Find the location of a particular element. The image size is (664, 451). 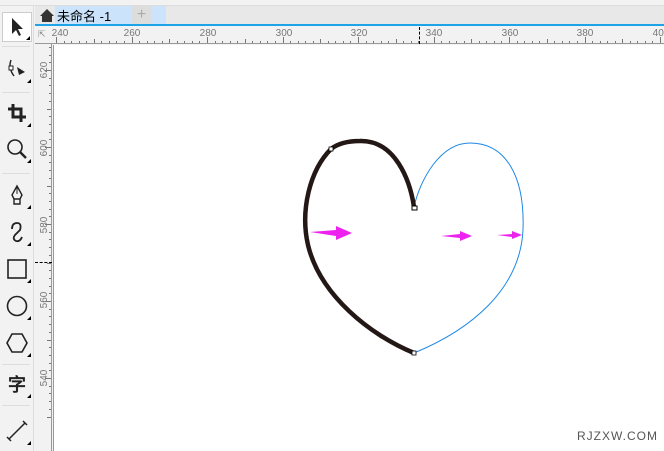

ruler-label: 400 is located at coordinates (658, 33).